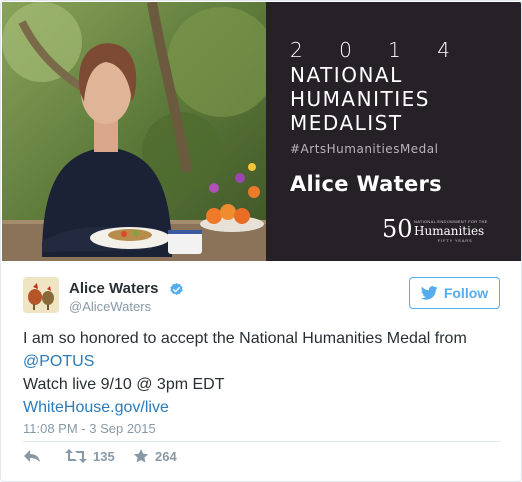 Image resolution: width=522 pixels, height=482 pixels. I want to click on tweet-timestamp: 11:08 PM - 3 Sep 2015, so click(89, 428).